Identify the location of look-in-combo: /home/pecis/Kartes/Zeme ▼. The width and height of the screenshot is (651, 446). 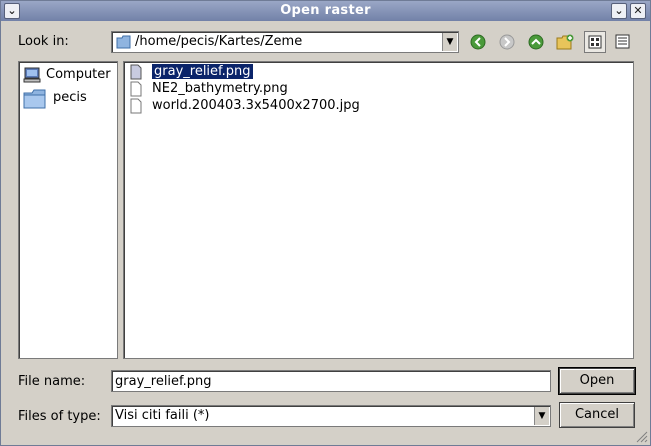
(285, 42).